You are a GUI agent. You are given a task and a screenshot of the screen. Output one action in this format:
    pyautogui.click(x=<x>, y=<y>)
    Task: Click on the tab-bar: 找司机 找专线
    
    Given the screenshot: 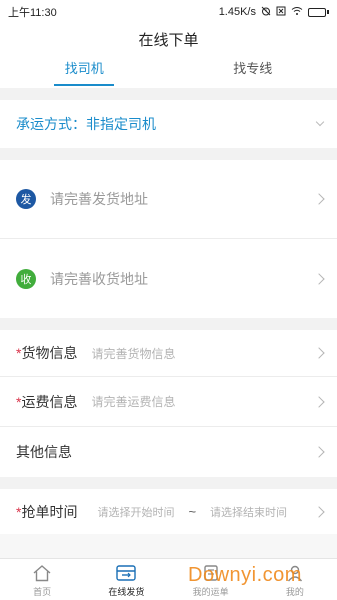 What is the action you would take?
    pyautogui.click(x=168, y=71)
    